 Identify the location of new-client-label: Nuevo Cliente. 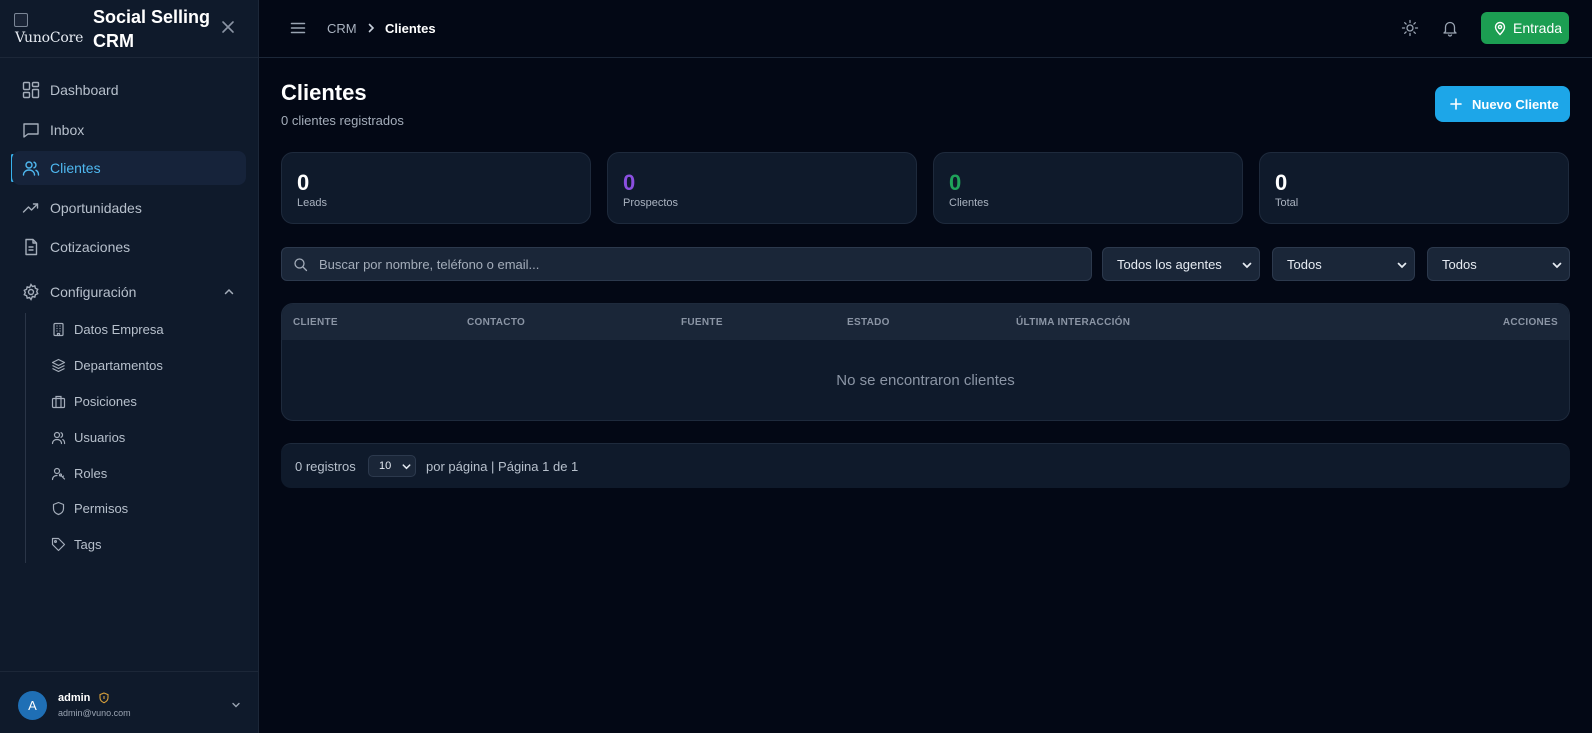
(1515, 104).